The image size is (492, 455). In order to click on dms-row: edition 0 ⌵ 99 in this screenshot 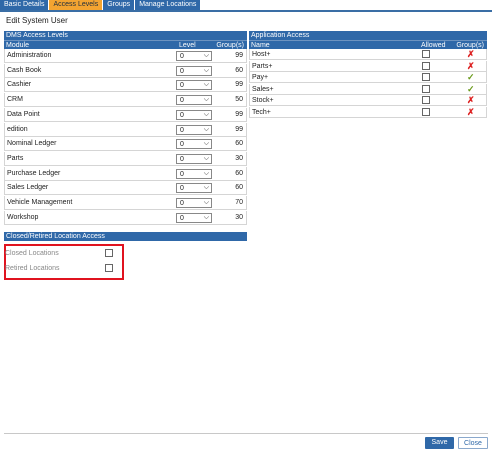, I will do `click(125, 129)`.